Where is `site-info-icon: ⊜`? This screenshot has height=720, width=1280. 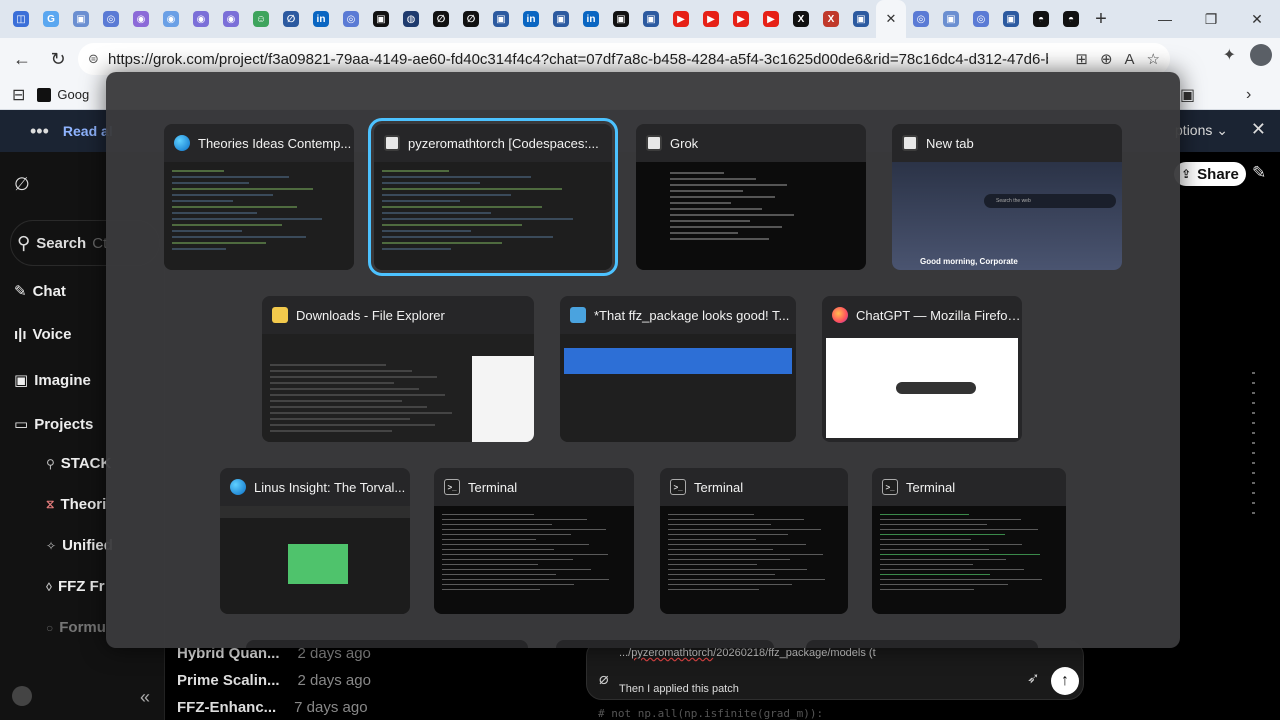
site-info-icon: ⊜ is located at coordinates (98, 59).